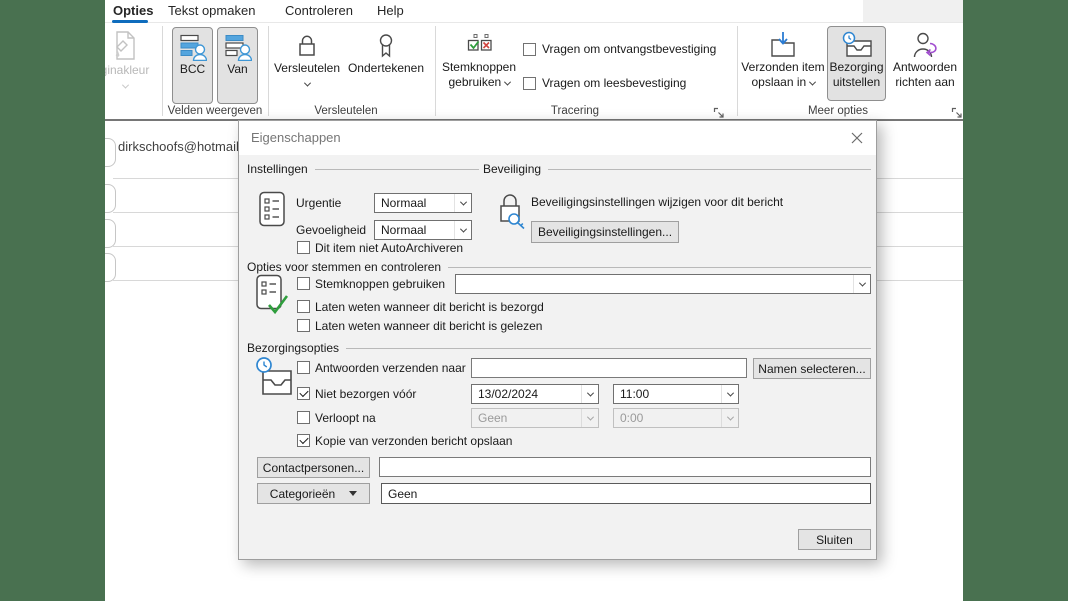  I want to click on antwoorden-richten-button: Antwoorden richten aan, so click(925, 70).